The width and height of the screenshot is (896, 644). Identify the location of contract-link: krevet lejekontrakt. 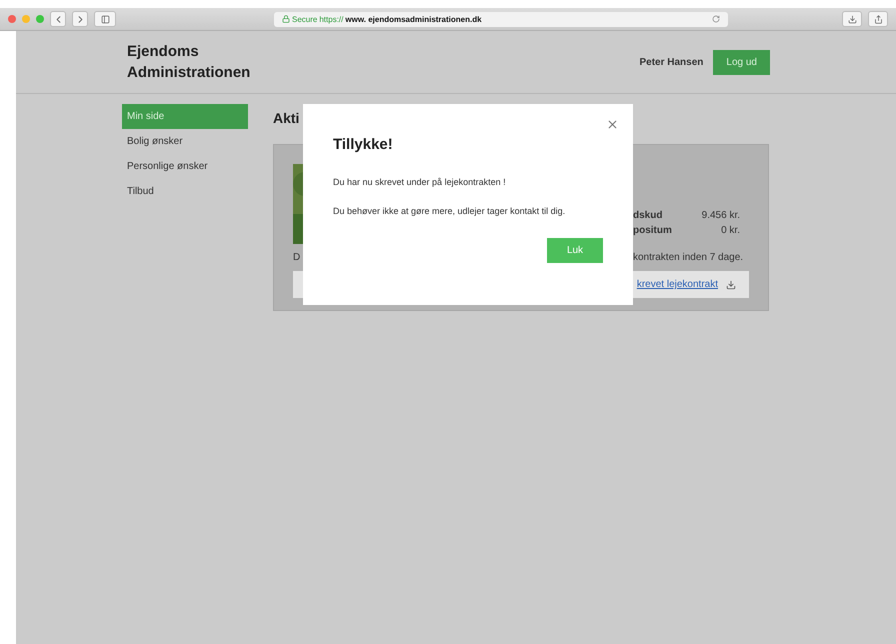
(677, 284).